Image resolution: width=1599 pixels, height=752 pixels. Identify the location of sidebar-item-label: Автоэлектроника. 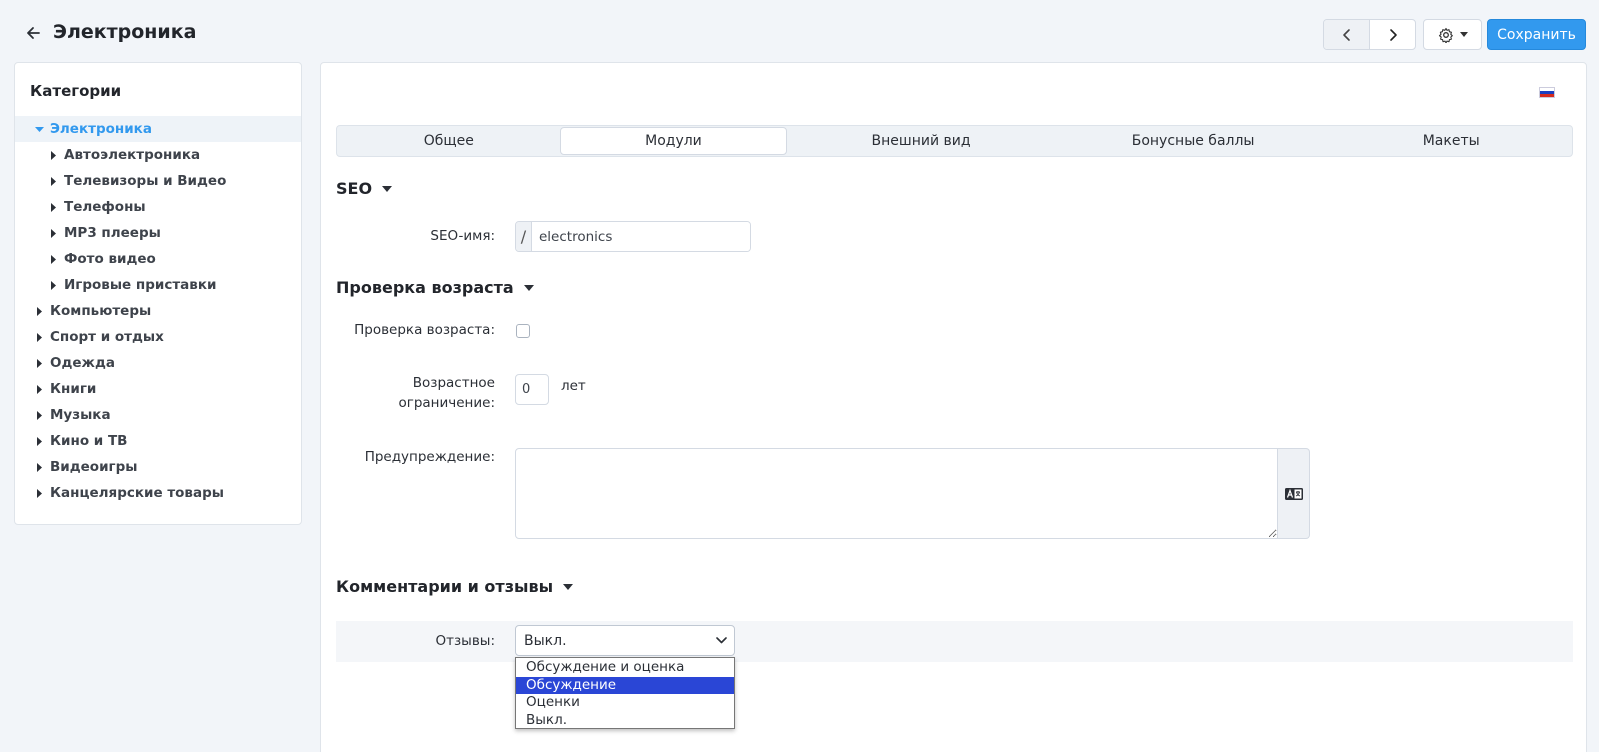
(132, 155).